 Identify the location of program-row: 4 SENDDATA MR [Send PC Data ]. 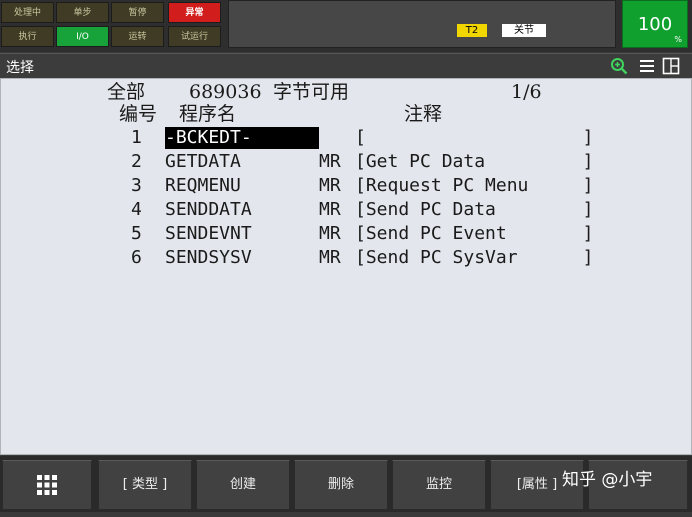
(346, 210).